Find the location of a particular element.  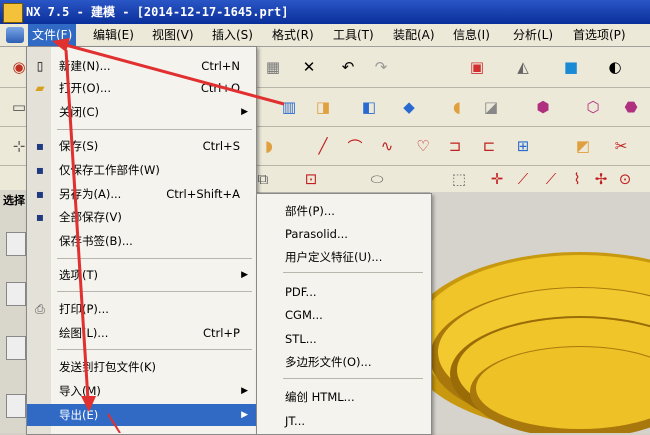

info-tab is located at coordinates (16, 406).